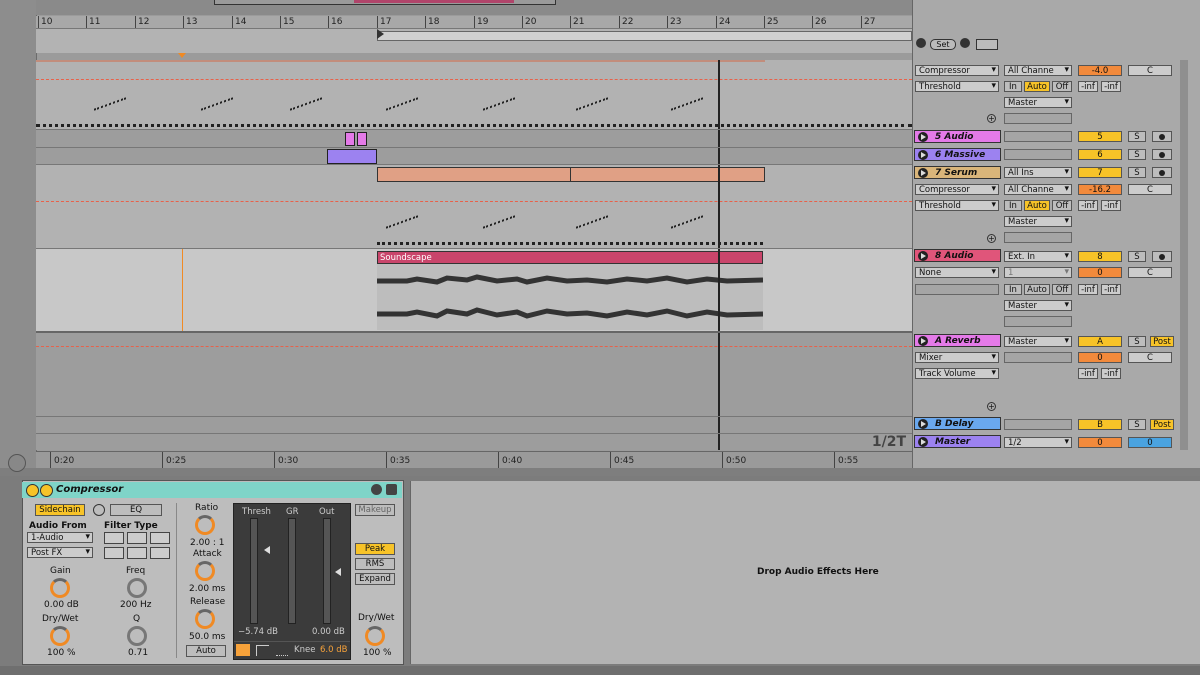 The image size is (1200, 675). I want to click on locator-bar, so click(474, 43).